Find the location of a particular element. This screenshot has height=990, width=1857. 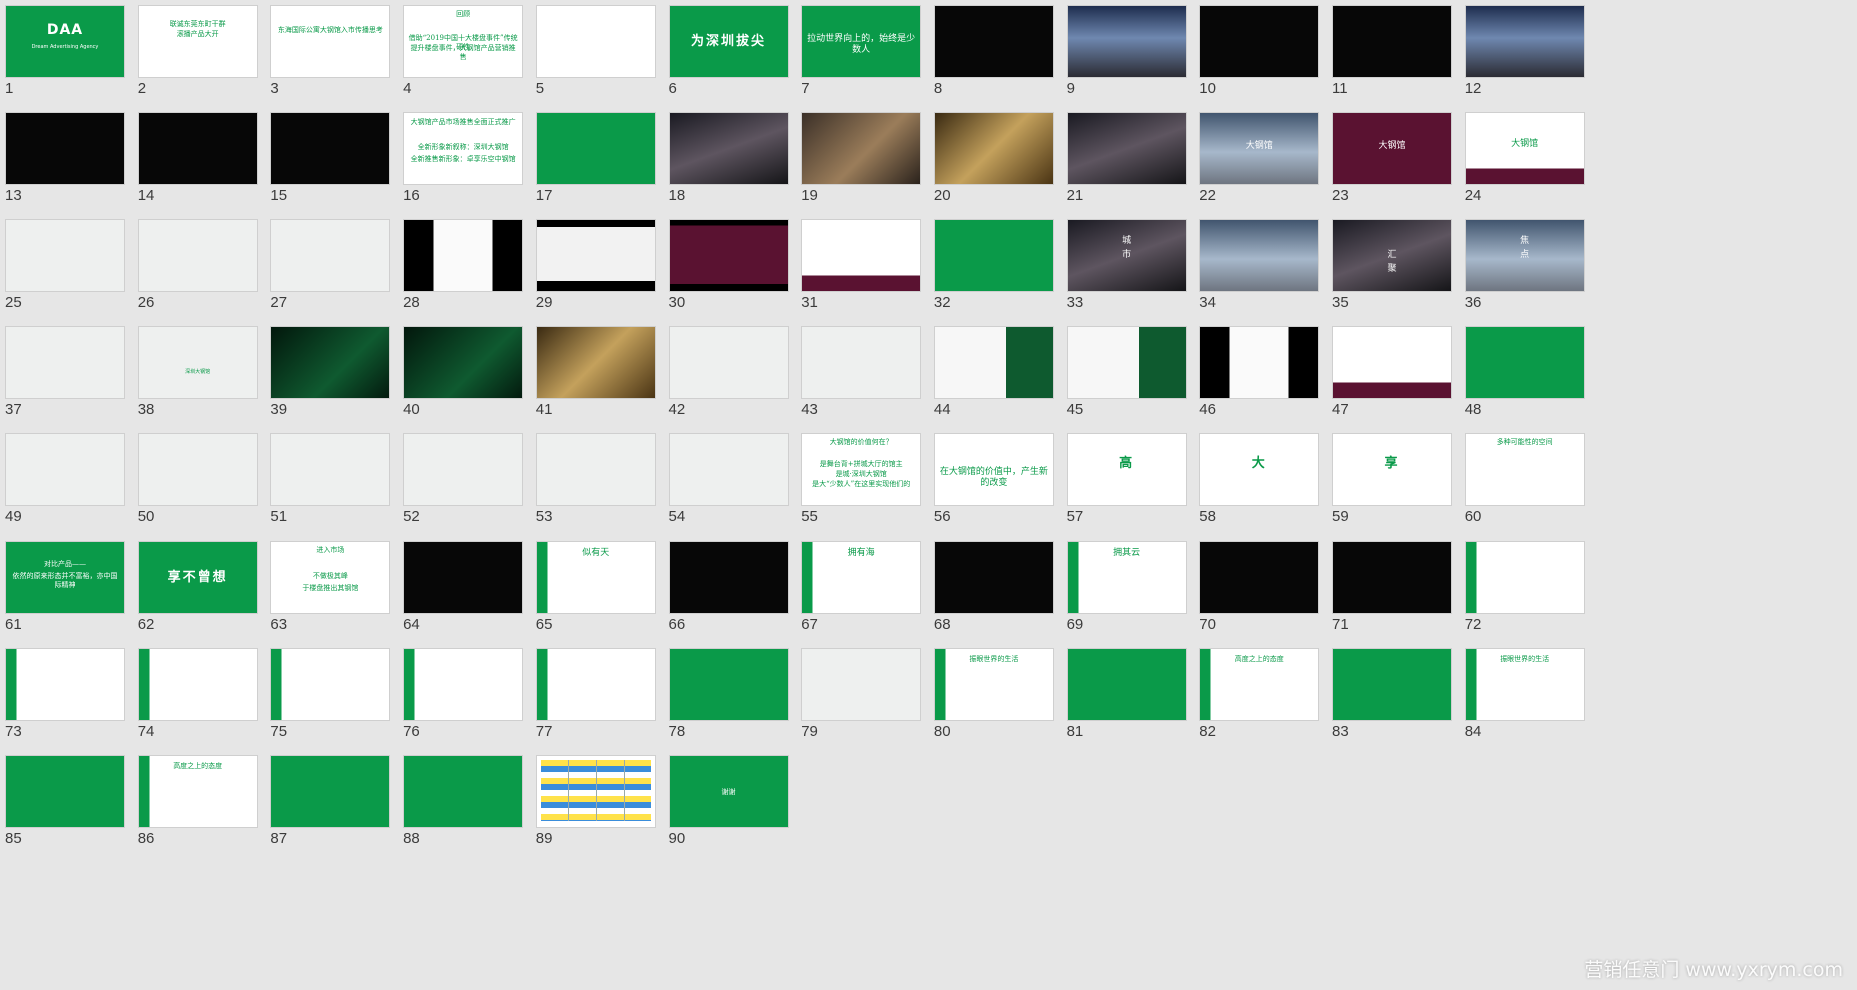

slide-thumbnail-68: 68 is located at coordinates (997, 595).